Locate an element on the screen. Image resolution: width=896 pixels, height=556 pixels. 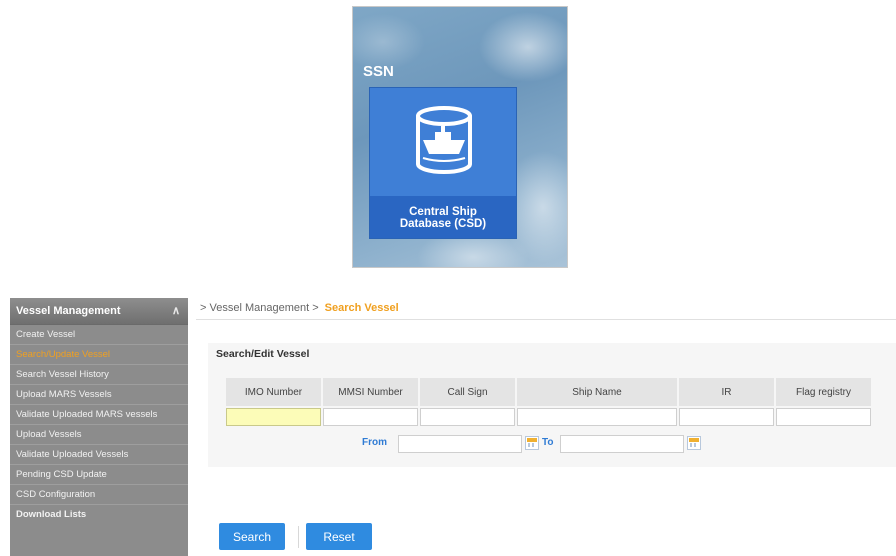
sidebar-item-upload-vessels: Upload Vessels is located at coordinates (99, 435).